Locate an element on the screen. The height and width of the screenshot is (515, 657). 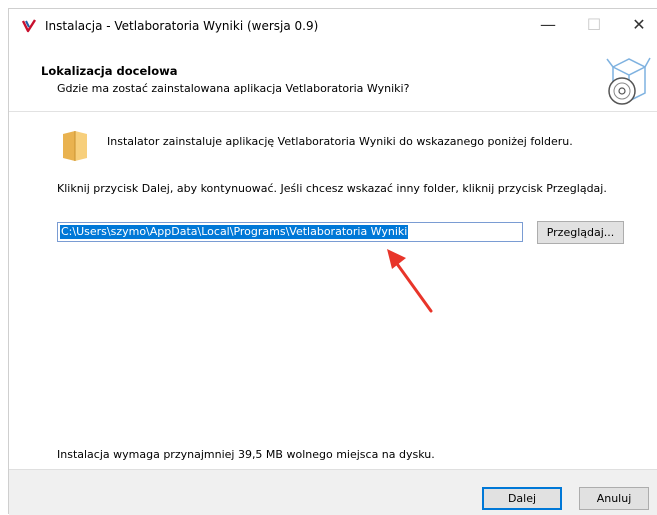
install-box-disc-icon is located at coordinates (628, 81).